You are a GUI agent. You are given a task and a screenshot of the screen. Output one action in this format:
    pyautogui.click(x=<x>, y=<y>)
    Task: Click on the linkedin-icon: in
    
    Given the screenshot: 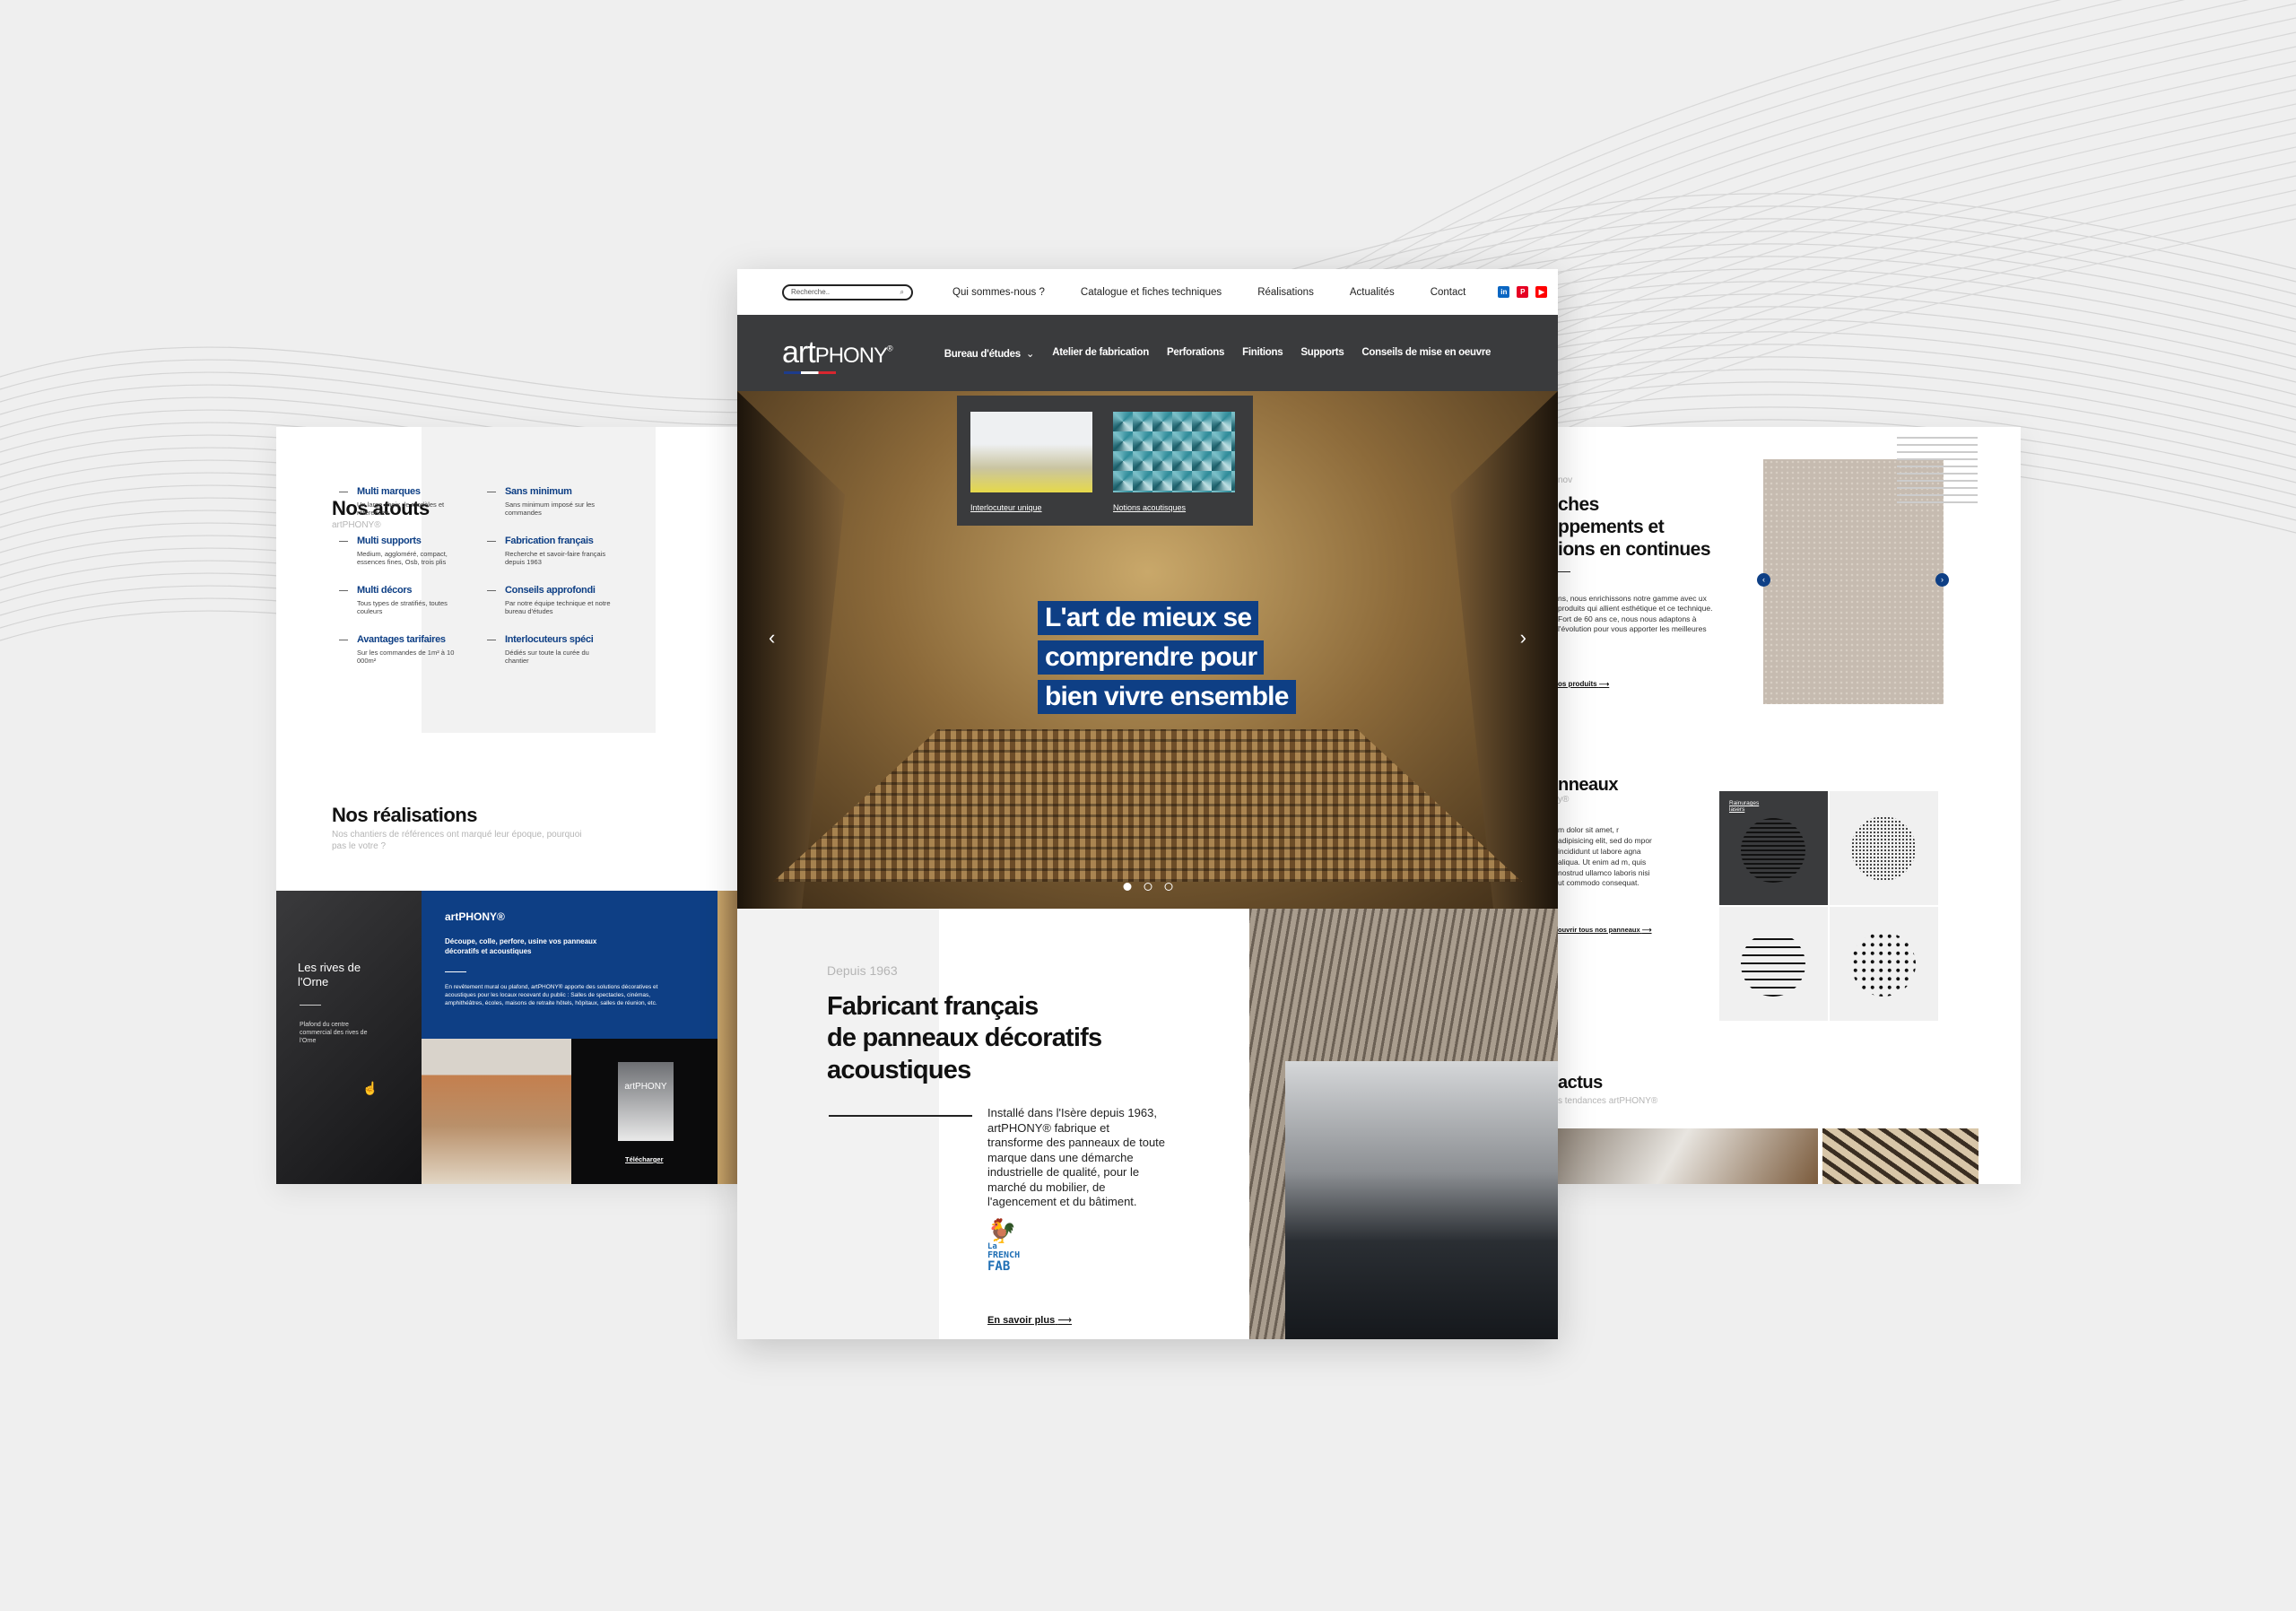 What is the action you would take?
    pyautogui.click(x=1504, y=292)
    